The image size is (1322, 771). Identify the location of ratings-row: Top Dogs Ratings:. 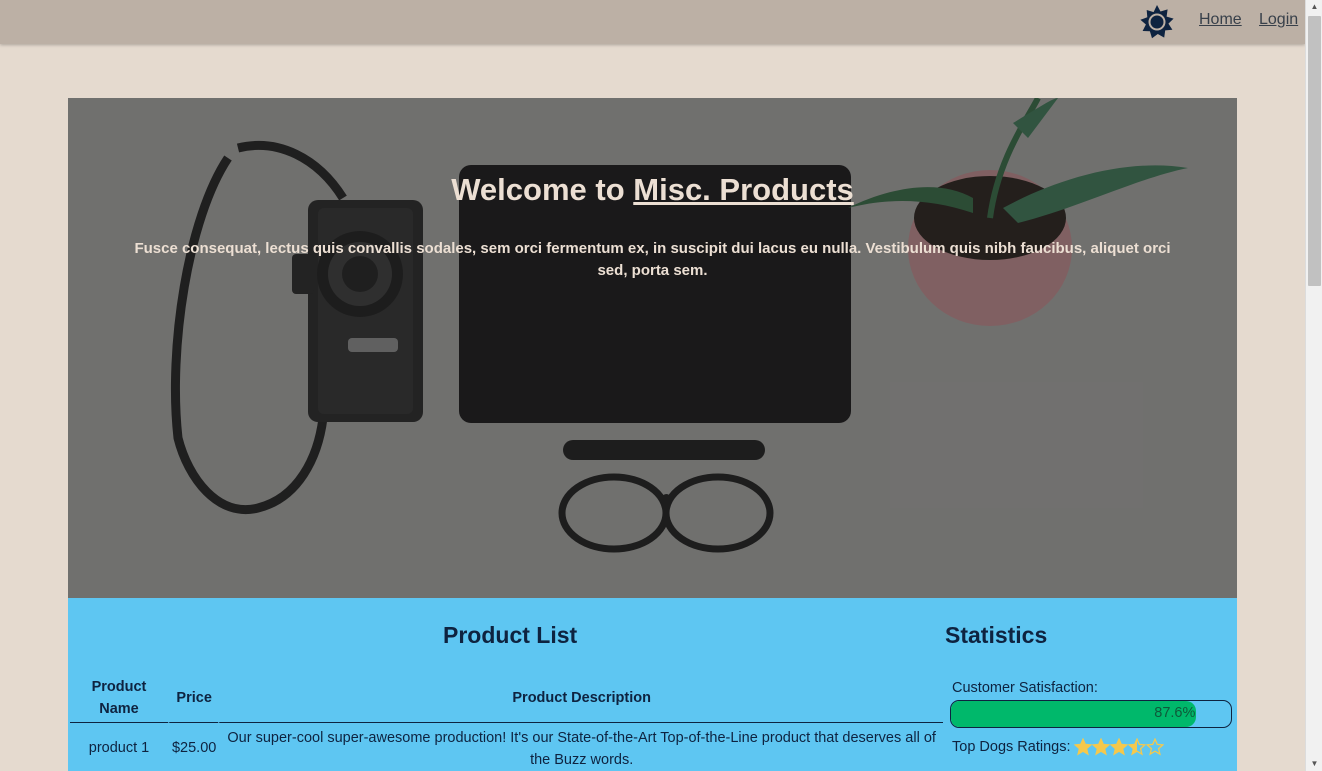
(1058, 747).